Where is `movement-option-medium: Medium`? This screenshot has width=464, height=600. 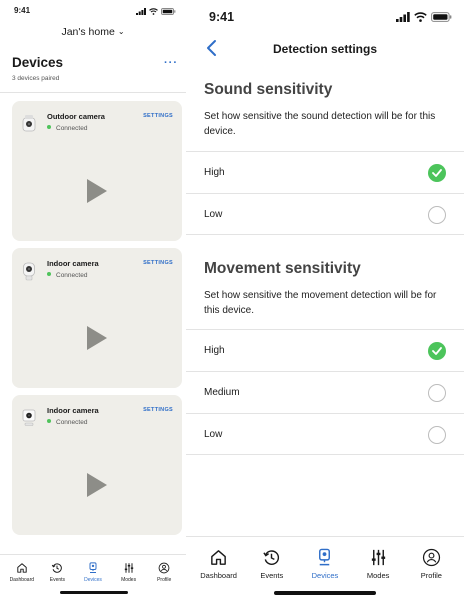 movement-option-medium: Medium is located at coordinates (325, 392).